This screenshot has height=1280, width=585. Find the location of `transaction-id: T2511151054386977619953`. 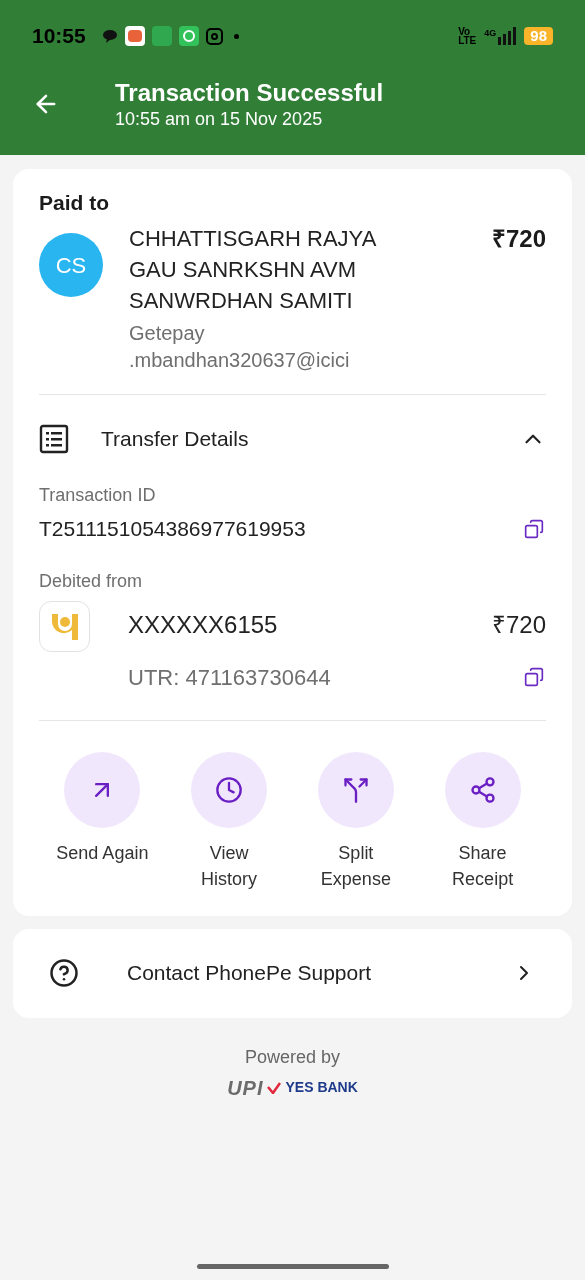

transaction-id: T2511151054386977619953 is located at coordinates (172, 529).